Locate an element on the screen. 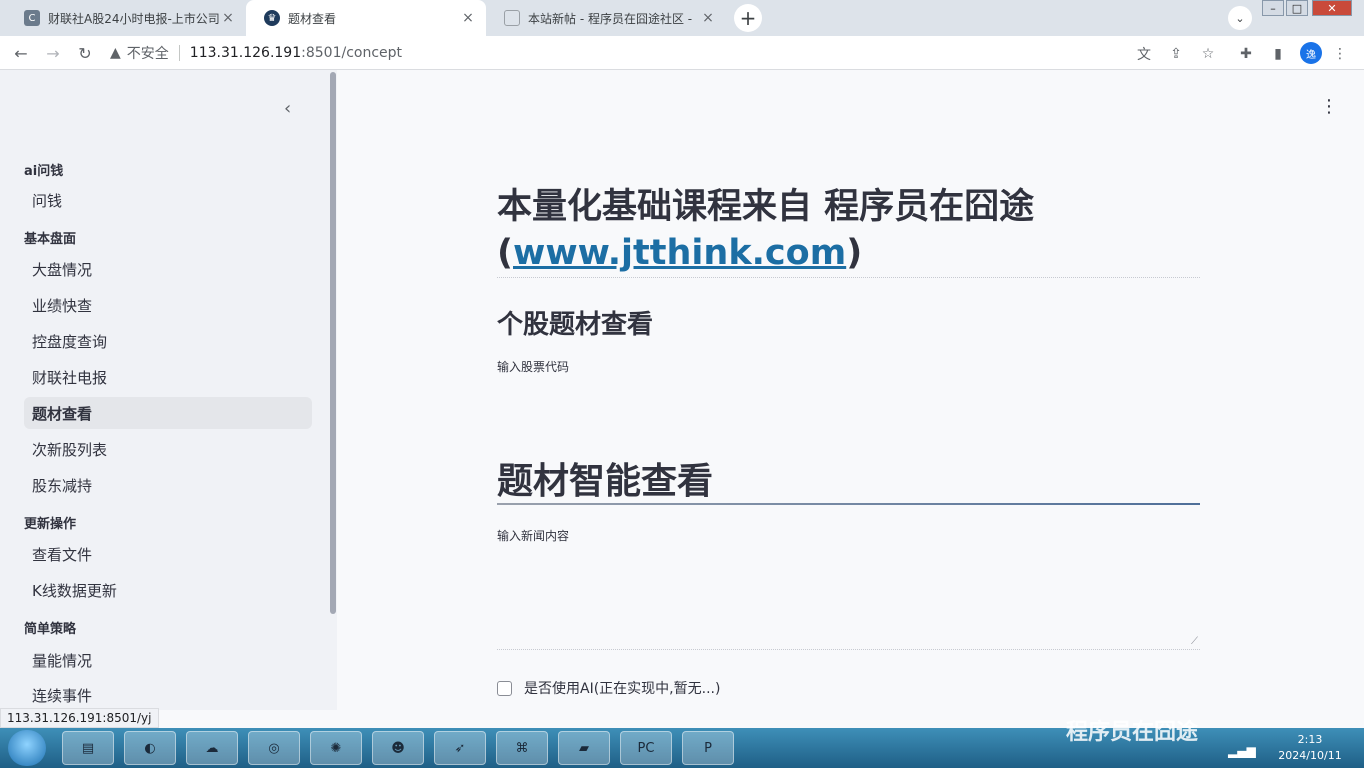 This screenshot has width=1364, height=768. sidebar-section-title: 简单策略 is located at coordinates (50, 629).